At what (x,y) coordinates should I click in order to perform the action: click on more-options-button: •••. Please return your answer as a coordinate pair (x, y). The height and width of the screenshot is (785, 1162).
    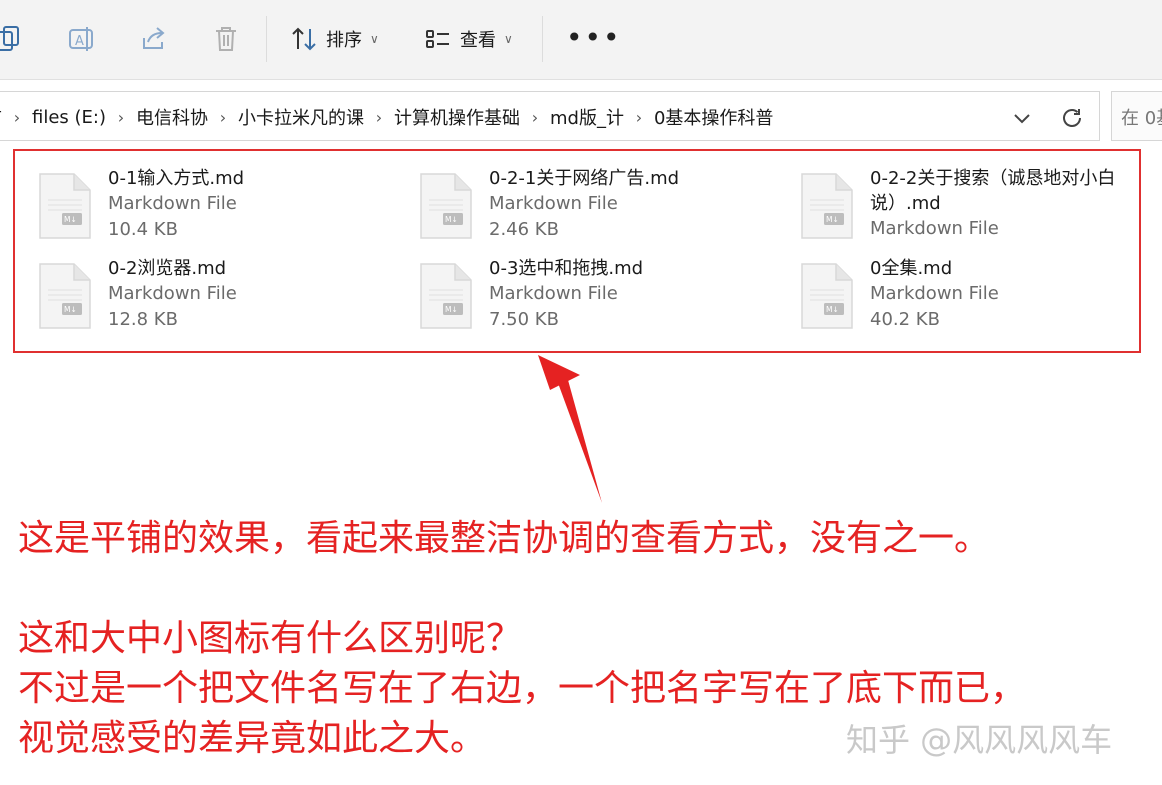
    Looking at the image, I should click on (594, 38).